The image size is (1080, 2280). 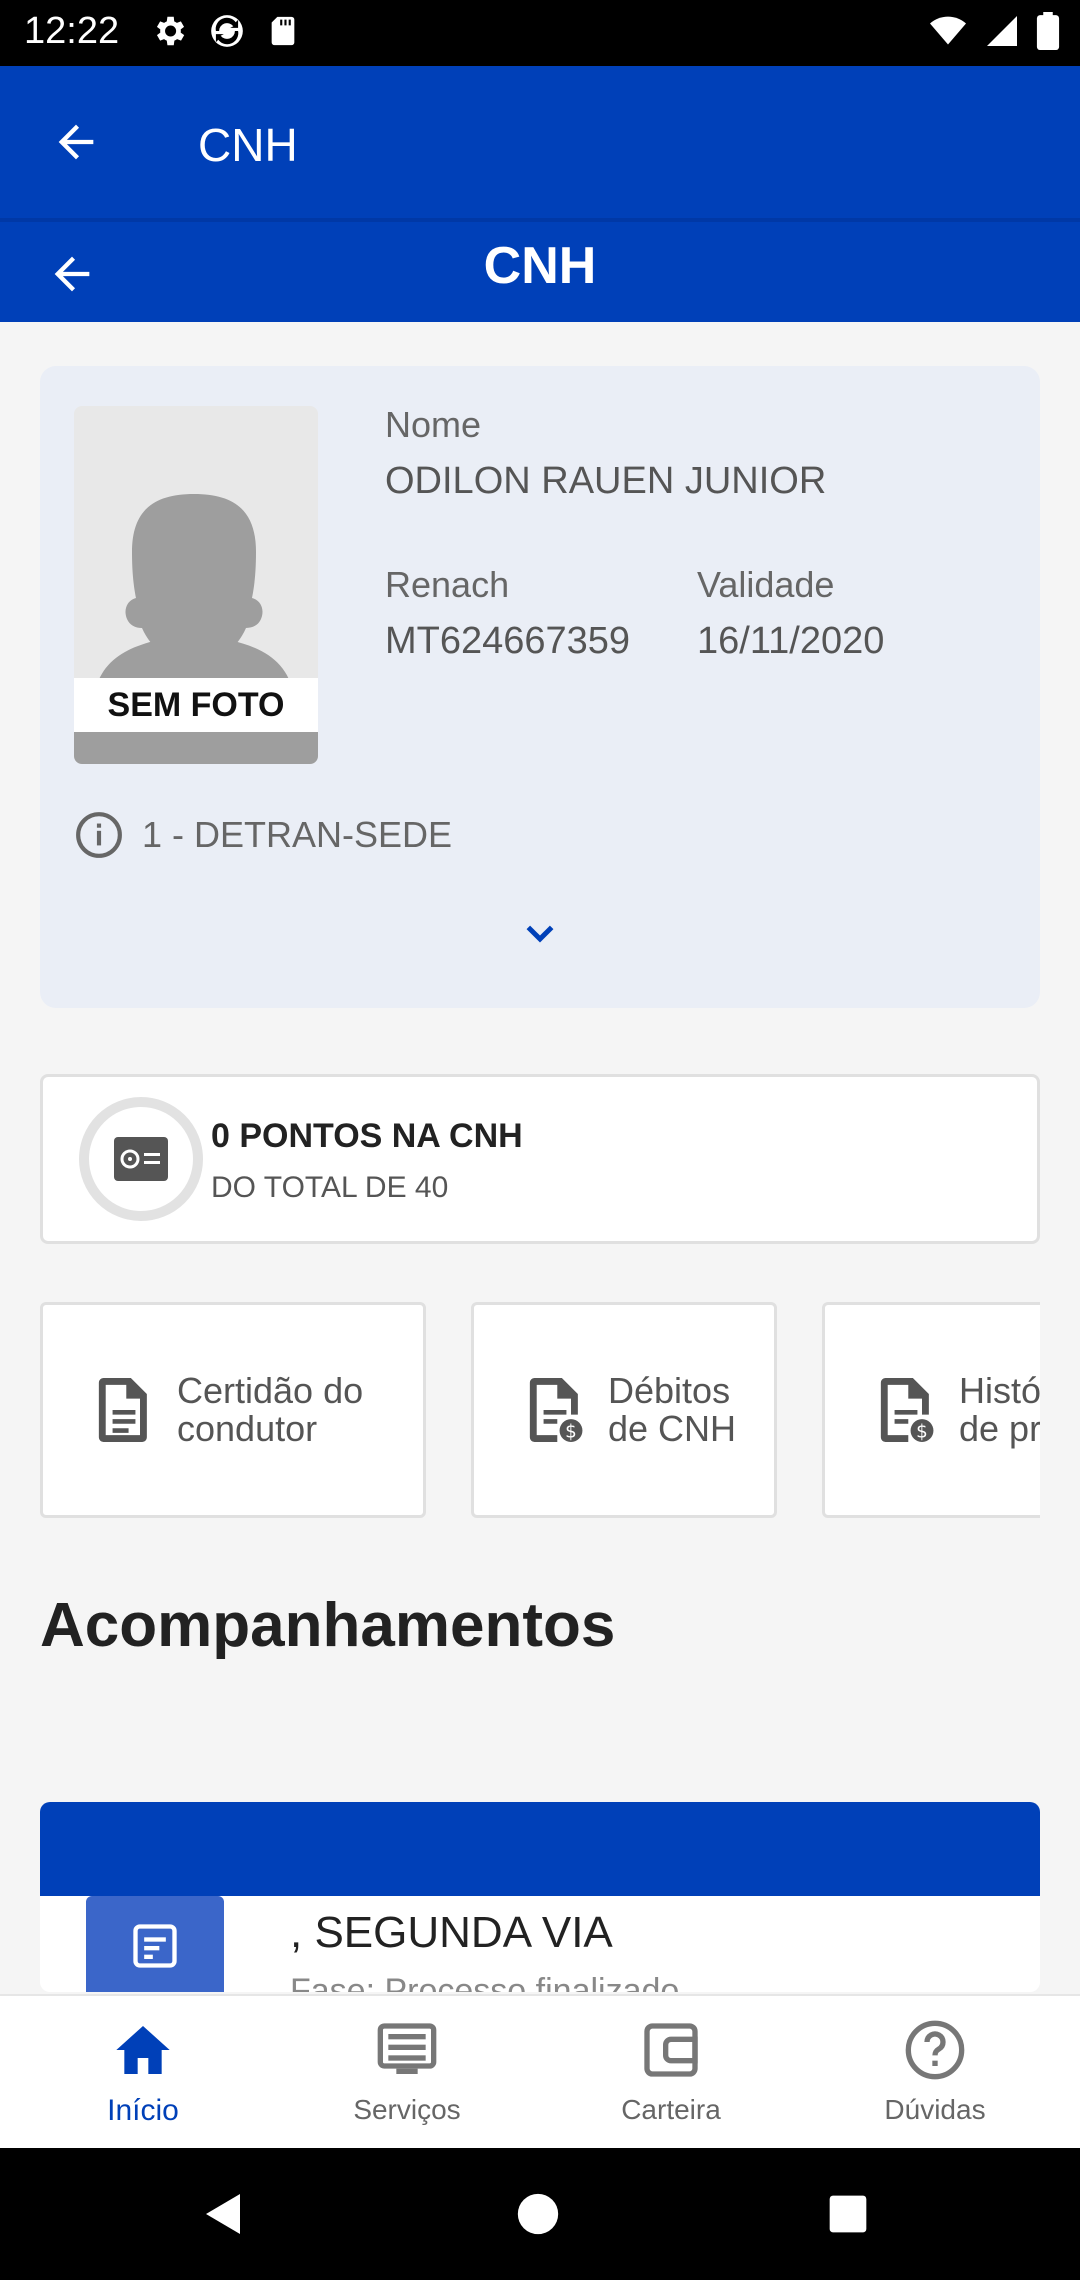 What do you see at coordinates (330, 1187) in the screenshot?
I see `points-subtitle: DO TOTAL DE 40` at bounding box center [330, 1187].